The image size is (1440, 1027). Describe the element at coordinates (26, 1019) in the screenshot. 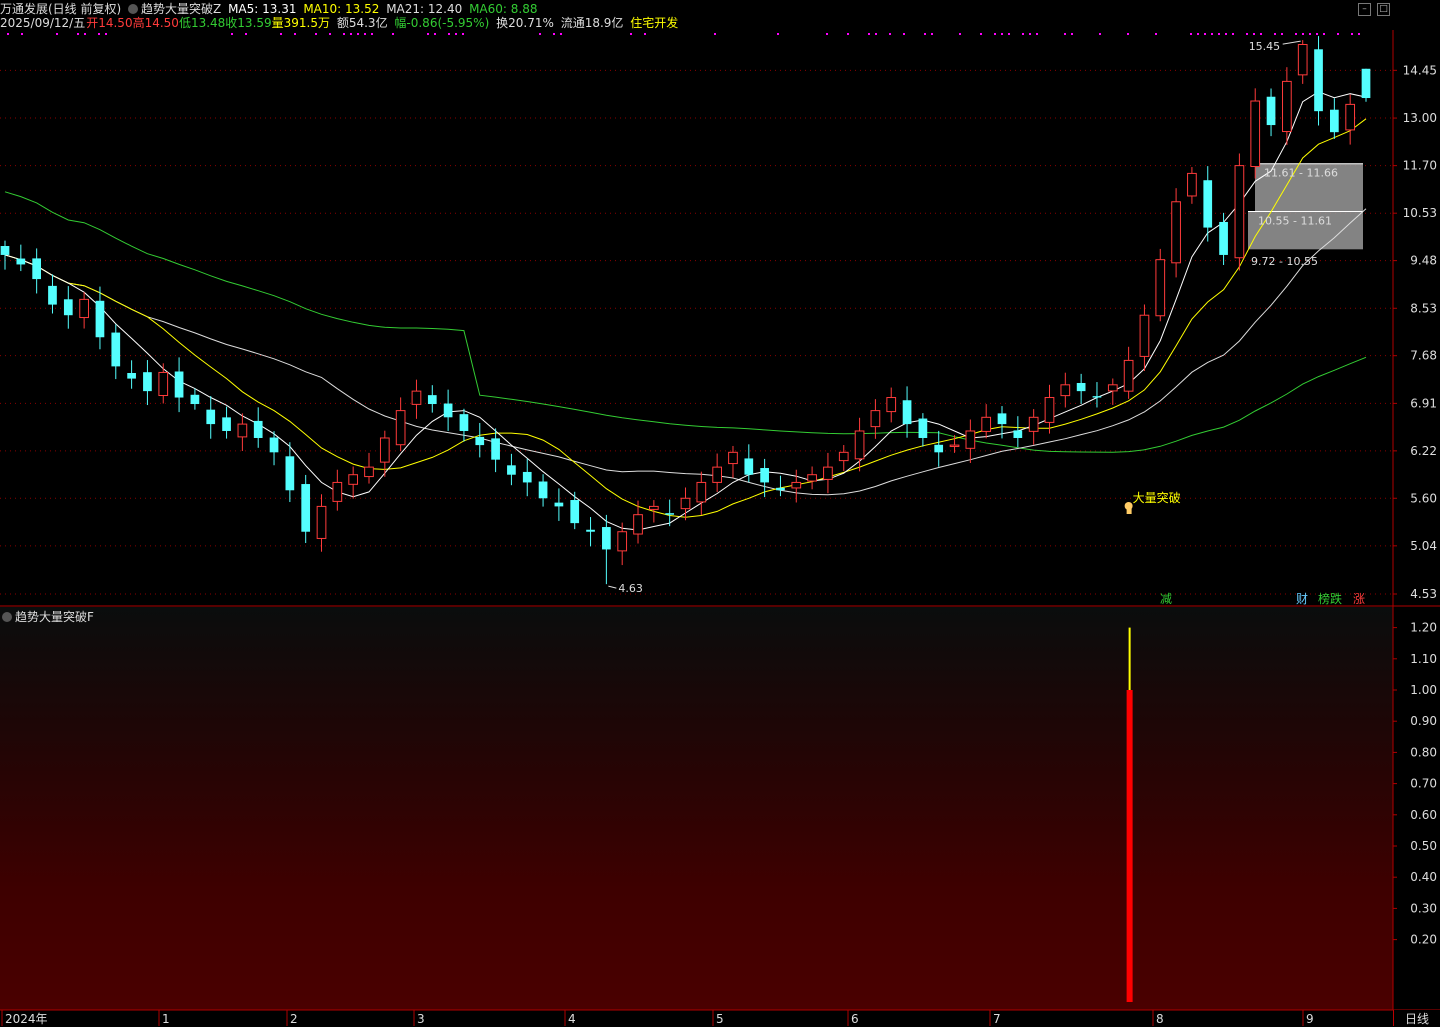

I see `x-tick-label: 2024年` at that location.